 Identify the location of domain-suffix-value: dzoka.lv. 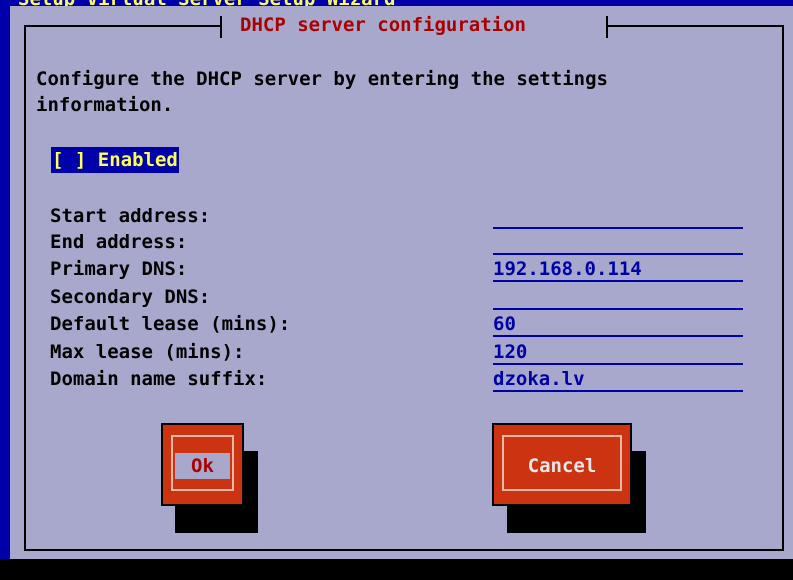
(539, 379).